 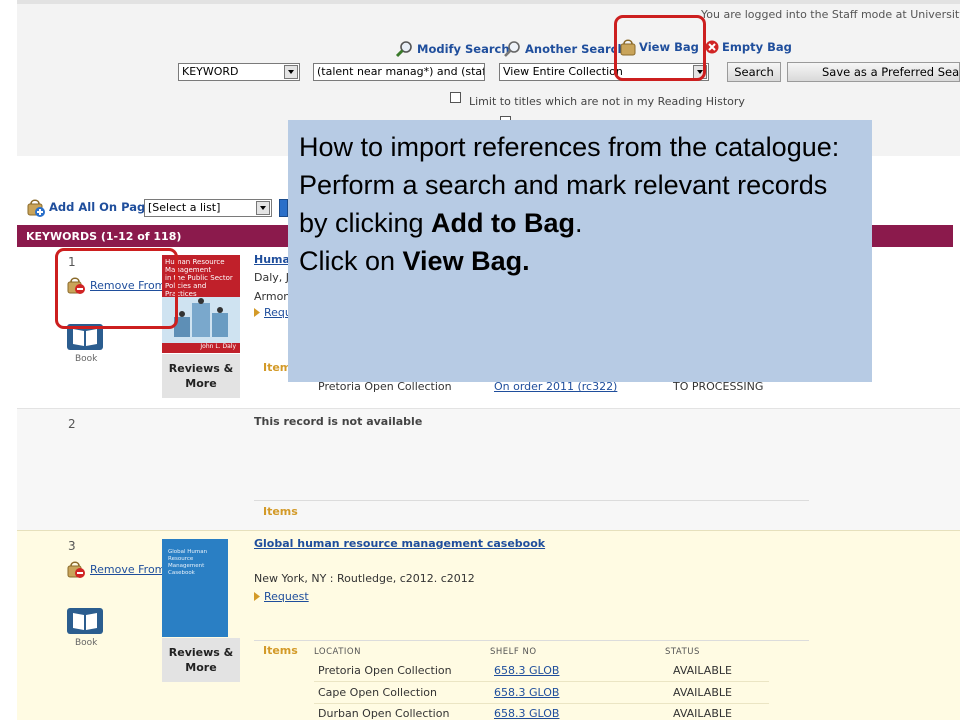 I want to click on search-query-value: (talent near manag*) and (staff* o, so click(x=401, y=71).